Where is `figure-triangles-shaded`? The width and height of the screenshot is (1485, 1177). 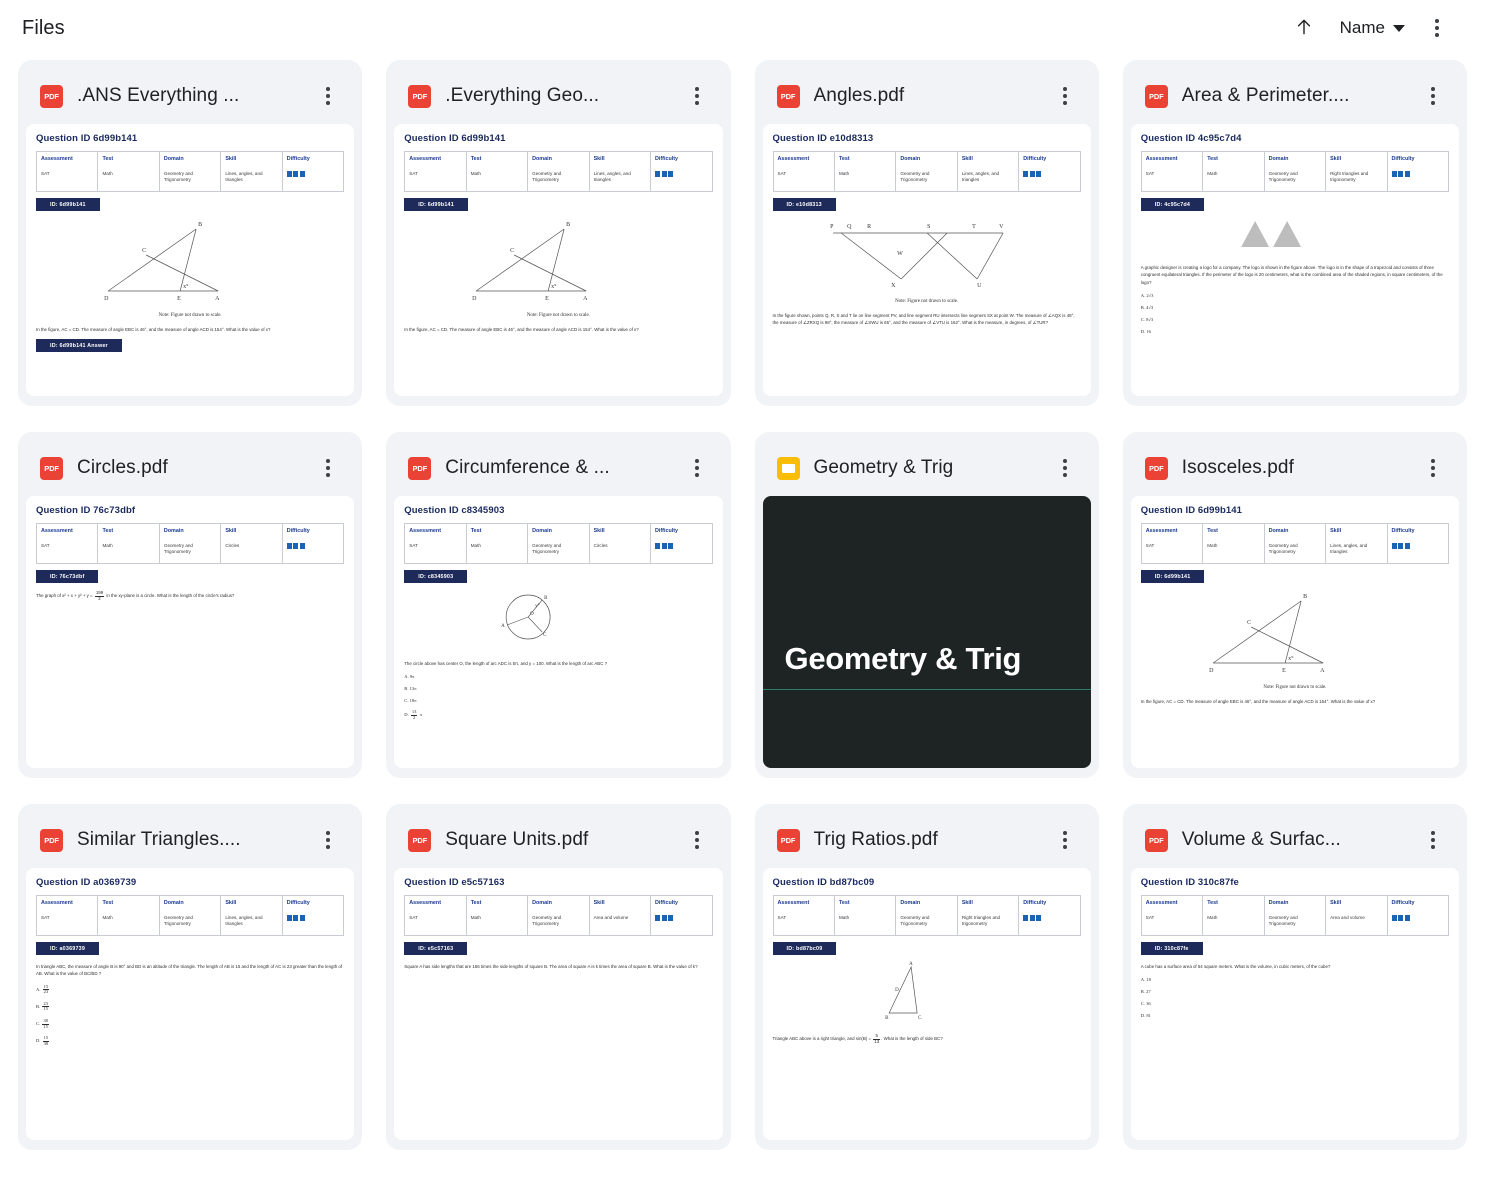 figure-triangles-shaded is located at coordinates (1270, 234).